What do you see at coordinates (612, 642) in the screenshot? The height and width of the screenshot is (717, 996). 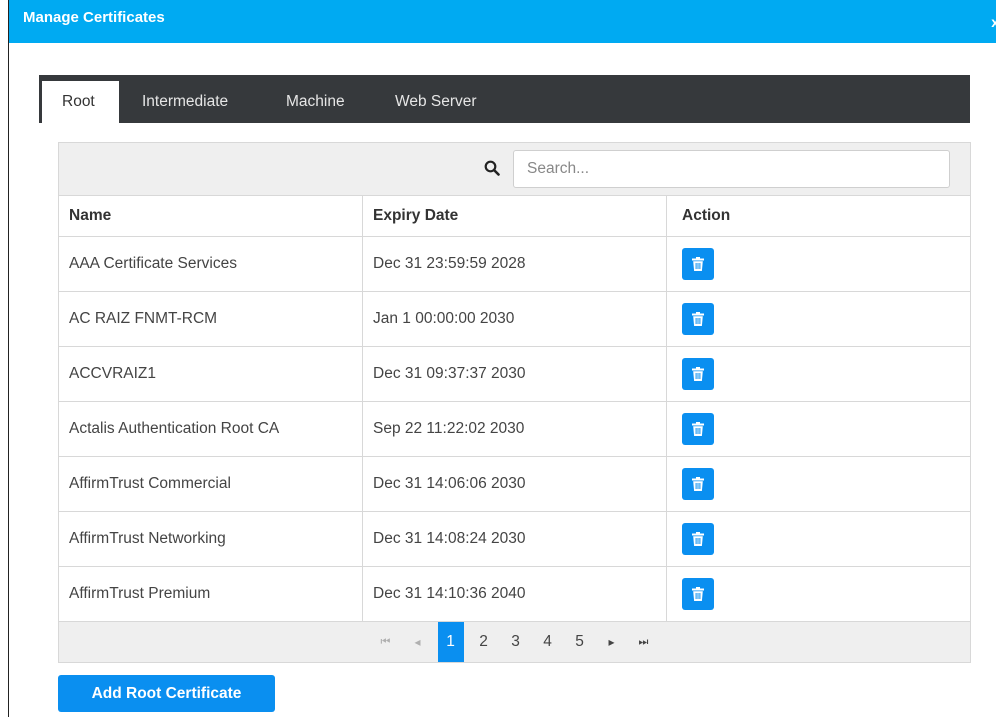 I see `next-page-button: ▸` at bounding box center [612, 642].